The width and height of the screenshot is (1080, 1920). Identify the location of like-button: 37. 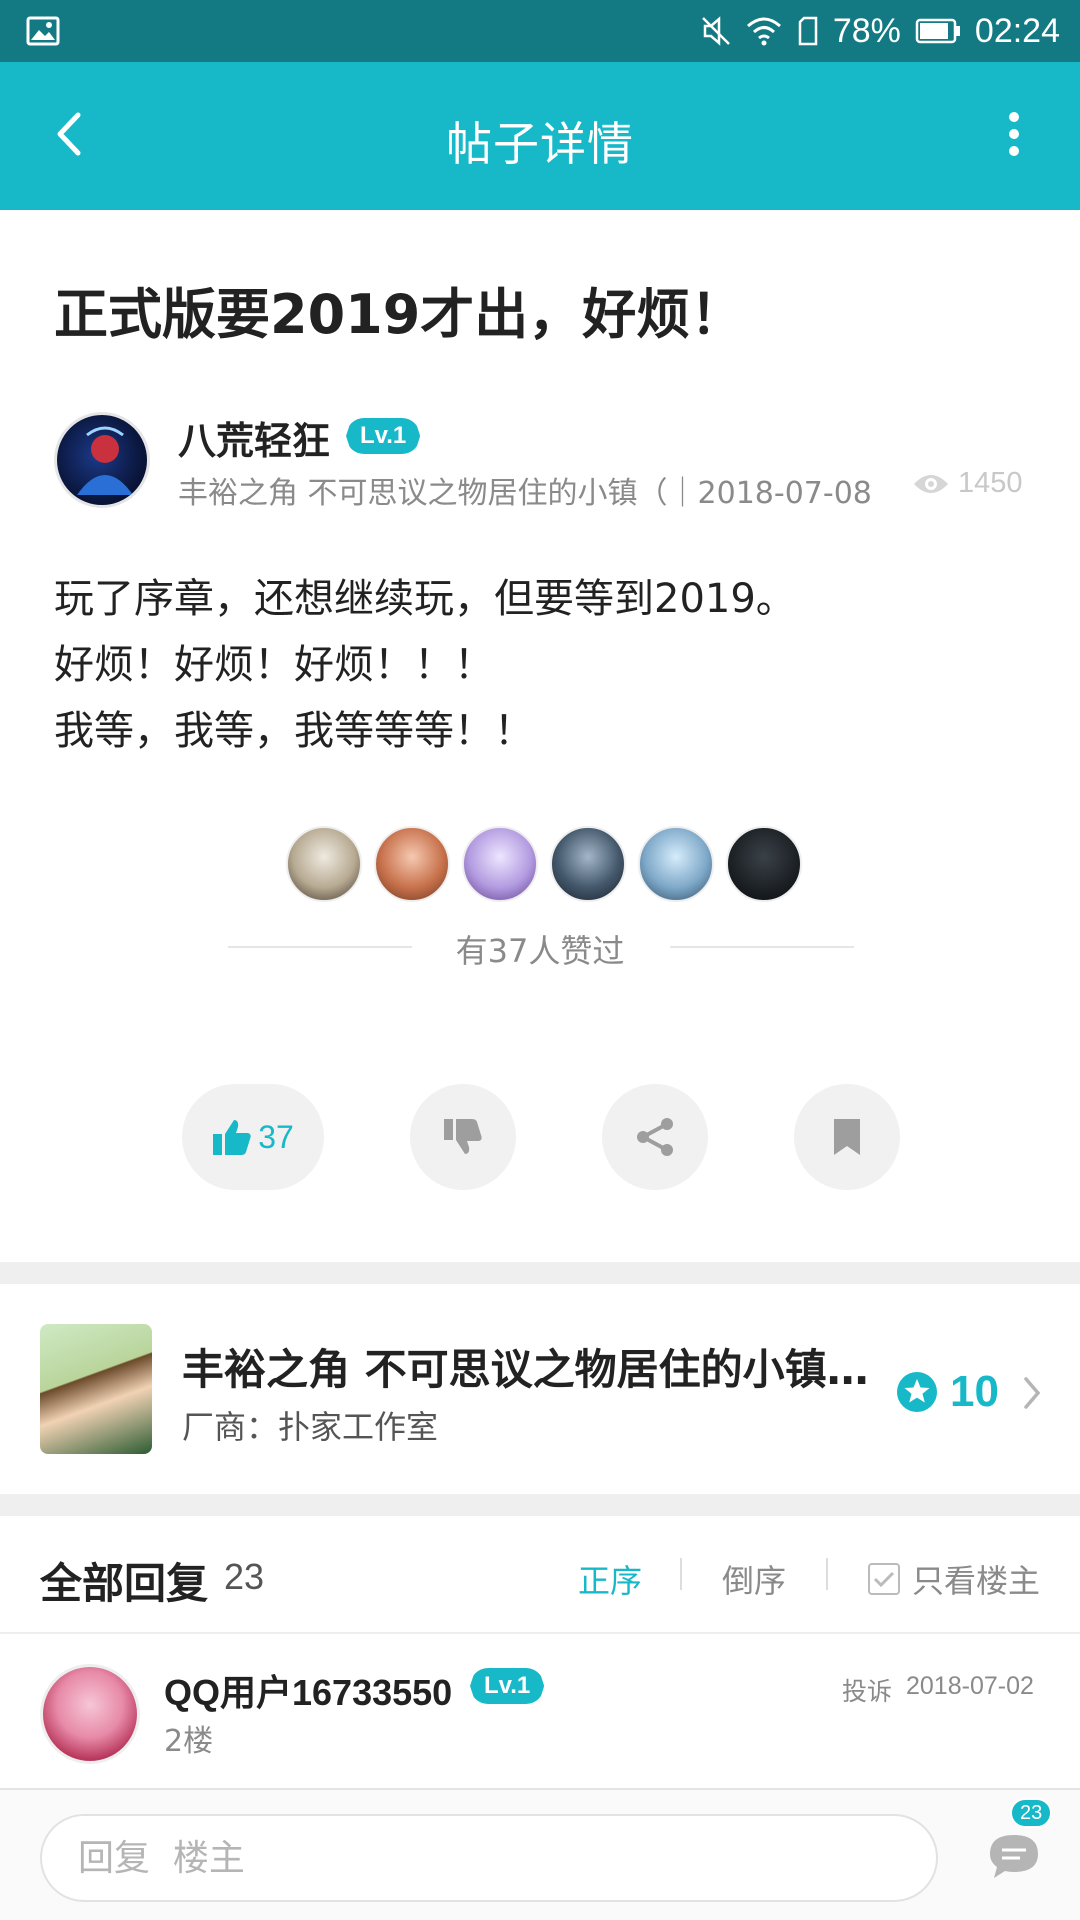
(253, 1137).